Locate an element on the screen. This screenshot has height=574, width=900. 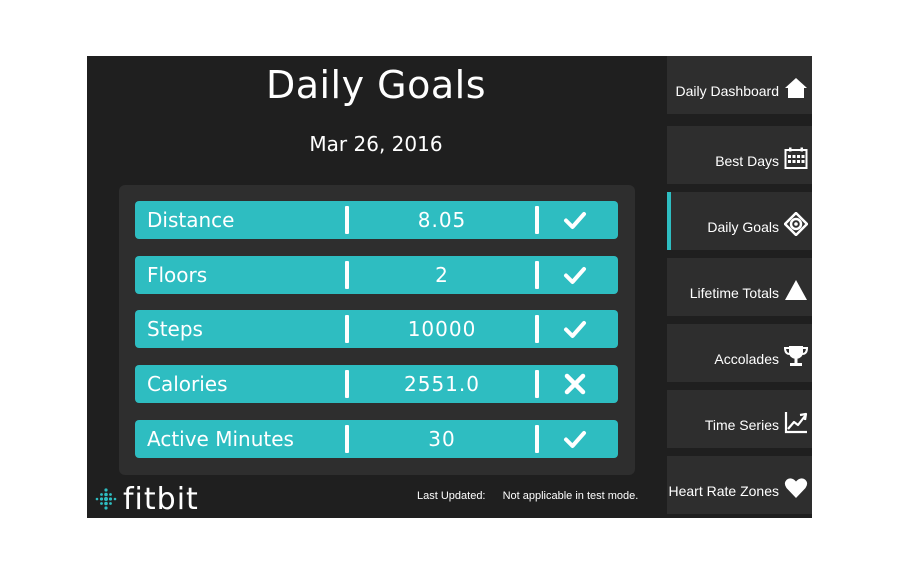
chart-trend-icon is located at coordinates (796, 423).